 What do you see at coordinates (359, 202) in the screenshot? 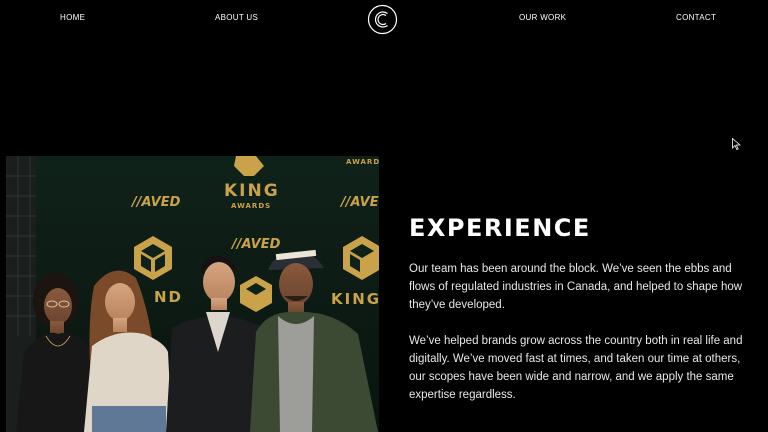
I see `backdrop-sponsor-2: //AVED` at bounding box center [359, 202].